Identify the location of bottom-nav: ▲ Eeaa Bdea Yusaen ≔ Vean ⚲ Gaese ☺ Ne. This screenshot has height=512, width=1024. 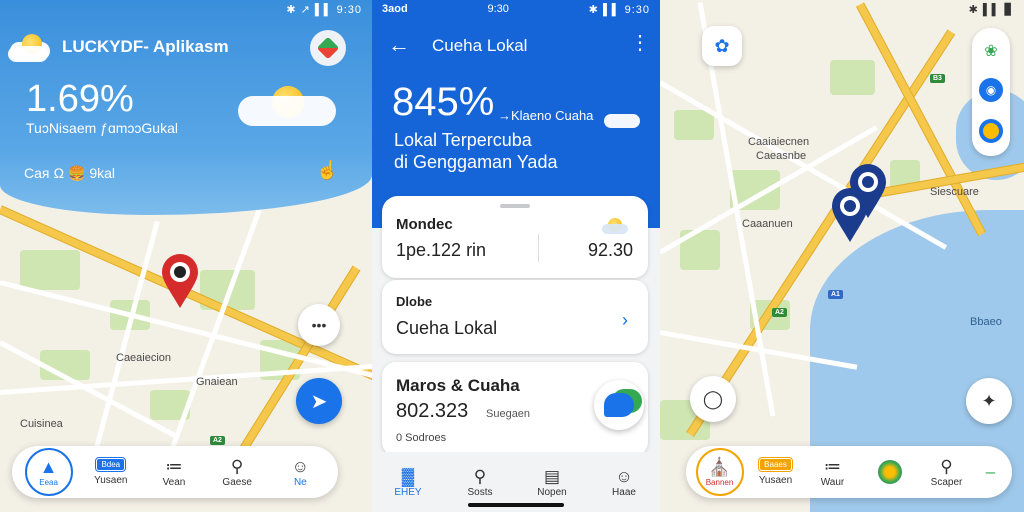
(175, 472).